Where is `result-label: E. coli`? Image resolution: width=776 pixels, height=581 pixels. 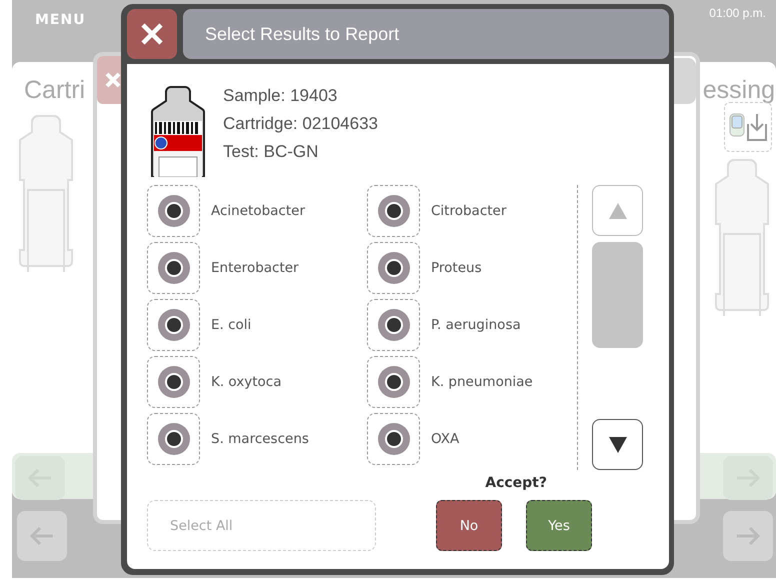
result-label: E. coli is located at coordinates (231, 325).